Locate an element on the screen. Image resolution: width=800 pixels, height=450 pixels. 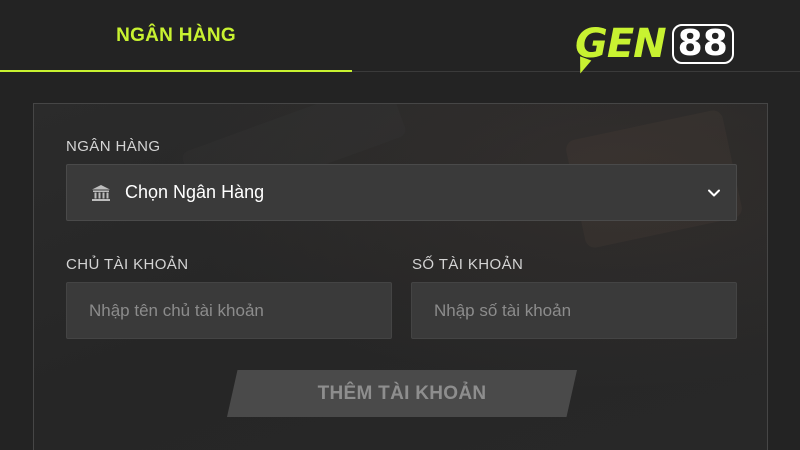
account-number-label: SỐ TÀI KHOẢN is located at coordinates (468, 264).